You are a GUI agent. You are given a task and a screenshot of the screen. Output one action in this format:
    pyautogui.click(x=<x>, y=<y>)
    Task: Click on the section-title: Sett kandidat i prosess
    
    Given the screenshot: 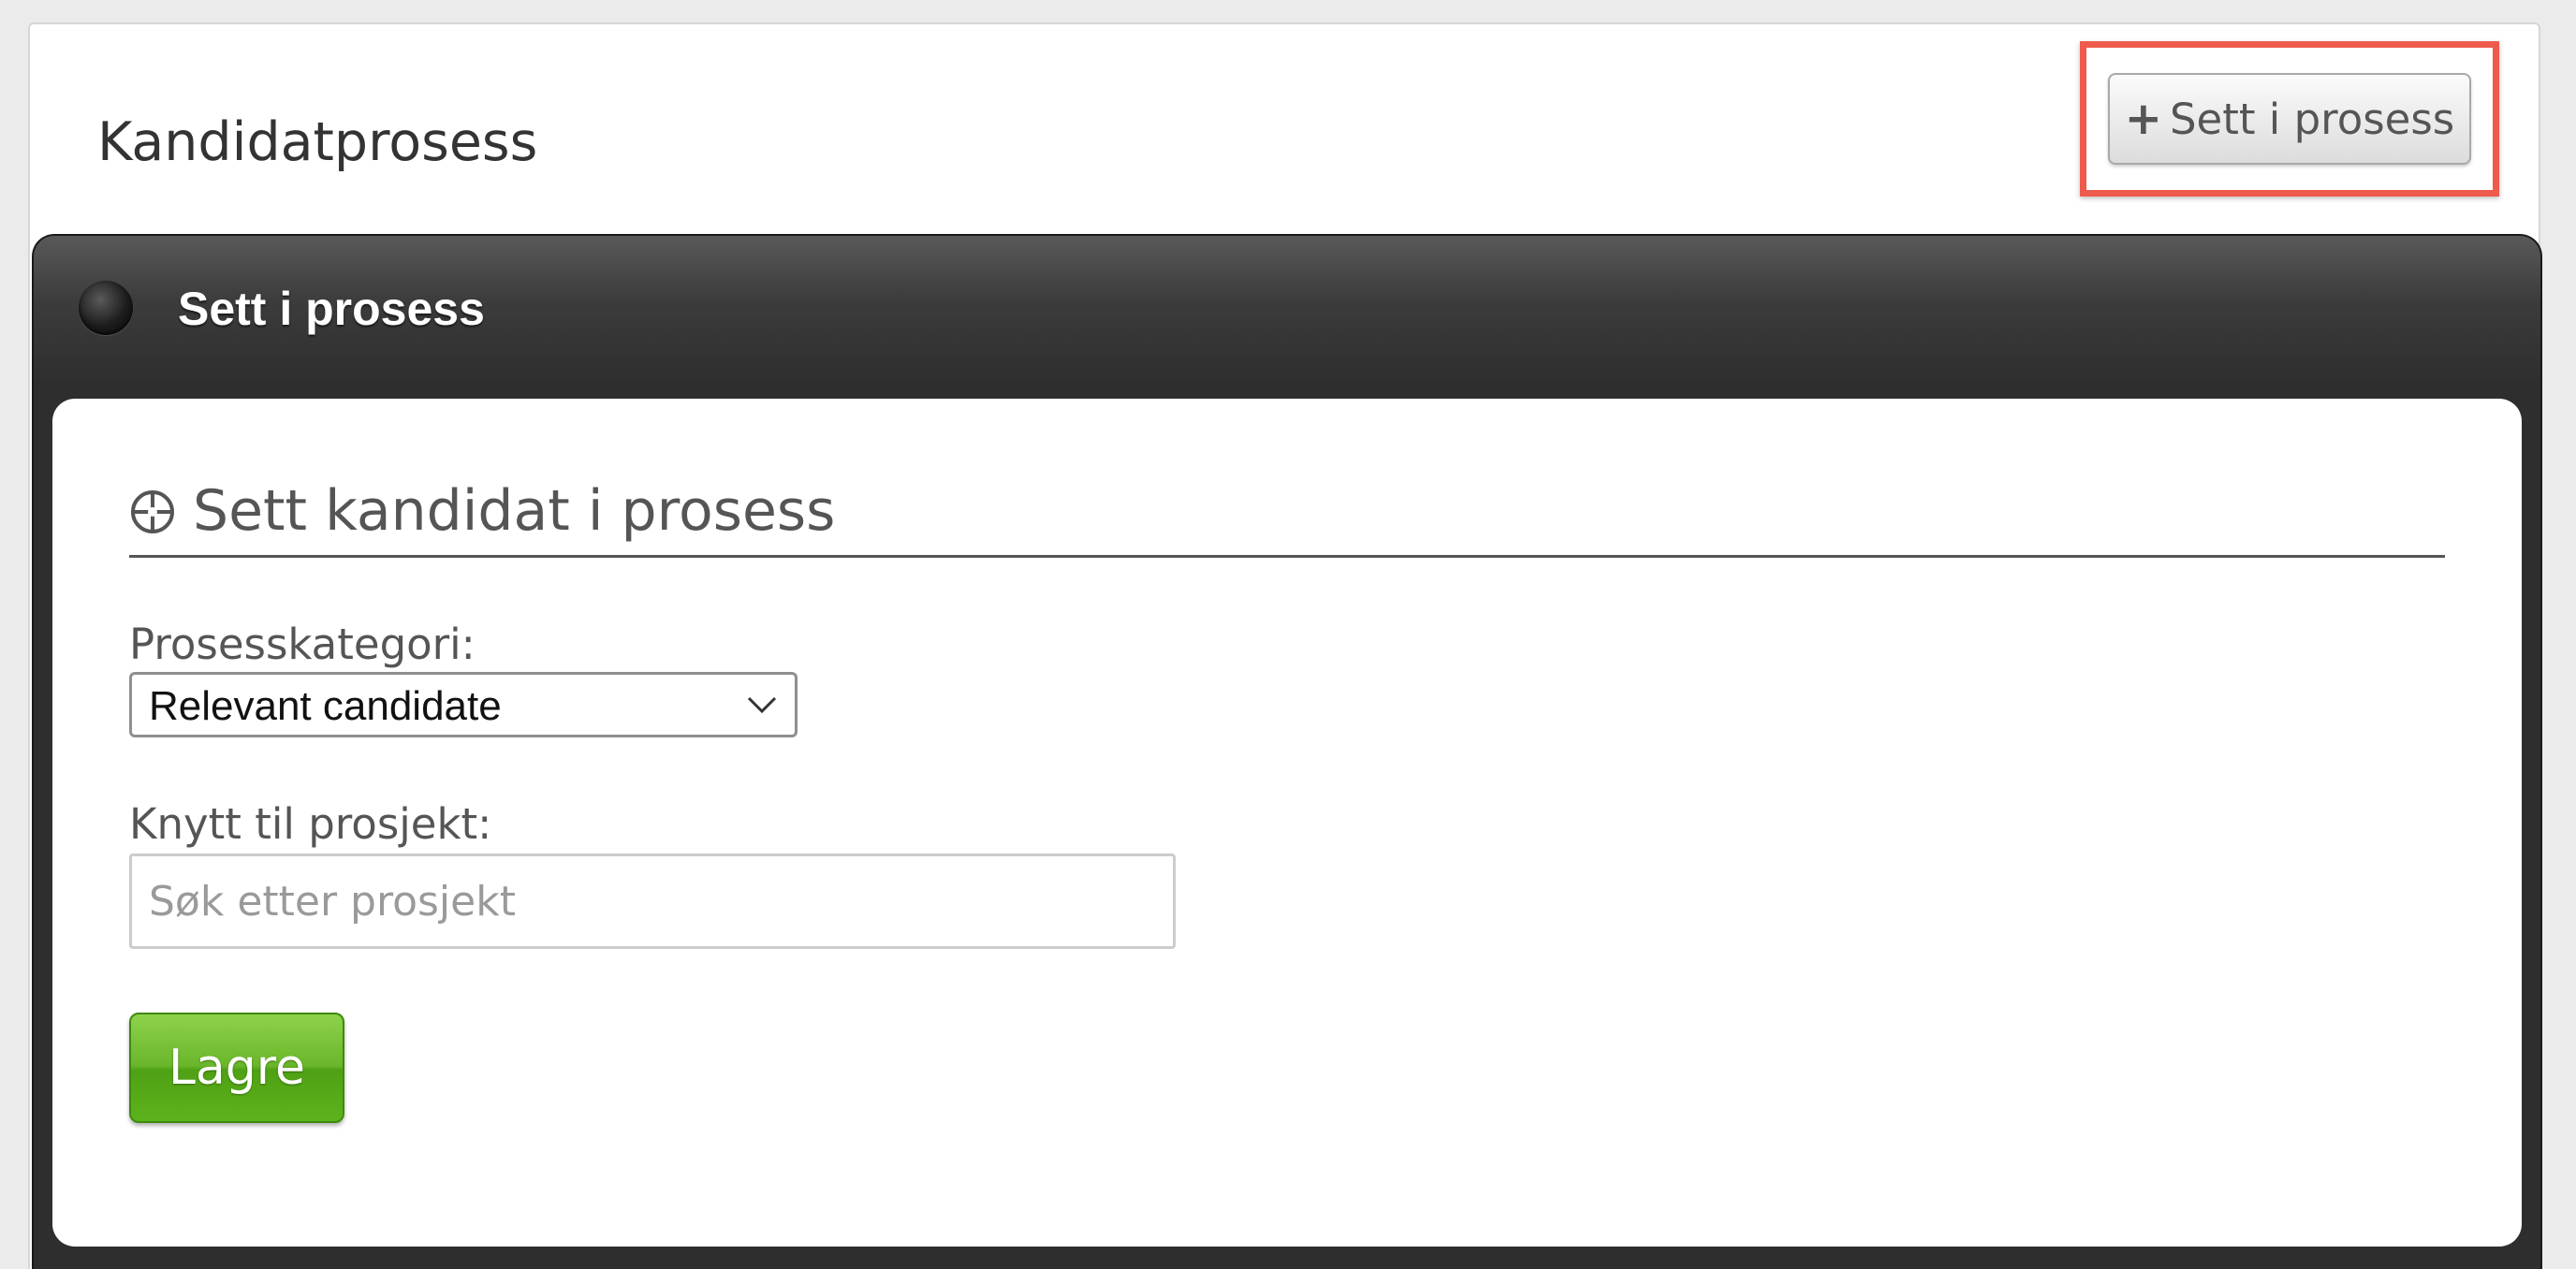 What is the action you would take?
    pyautogui.click(x=514, y=511)
    